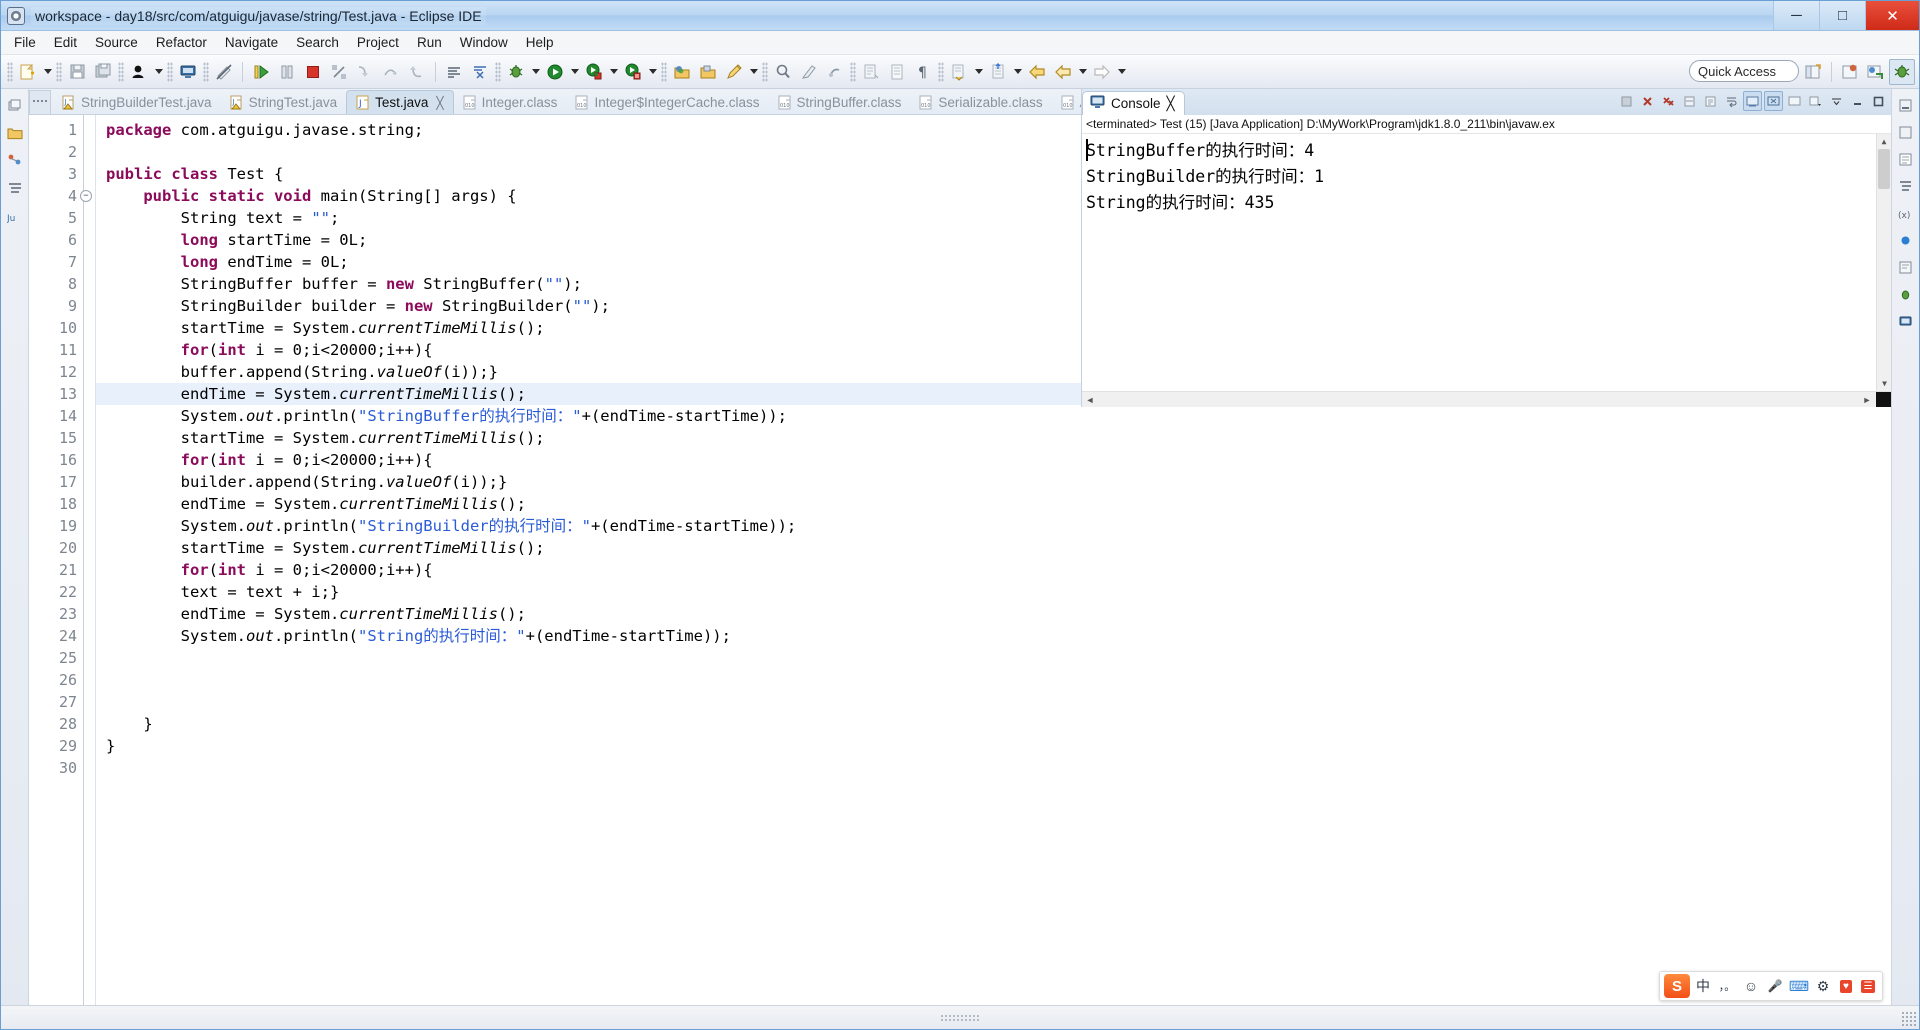  I want to click on fold-marker-icon: −, so click(86, 196).